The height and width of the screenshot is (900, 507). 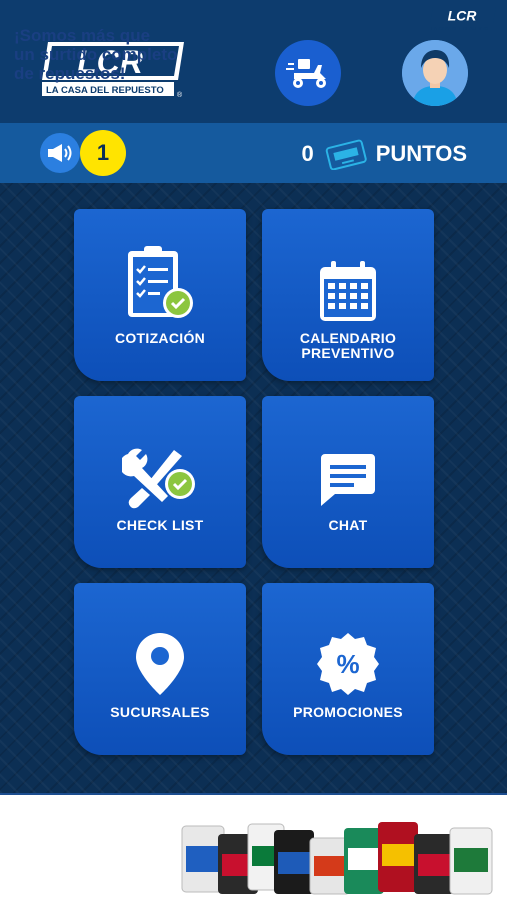 I want to click on menu-tile-calendario-preventivo: CALENDARIO PREVENTIVO, so click(x=348, y=295).